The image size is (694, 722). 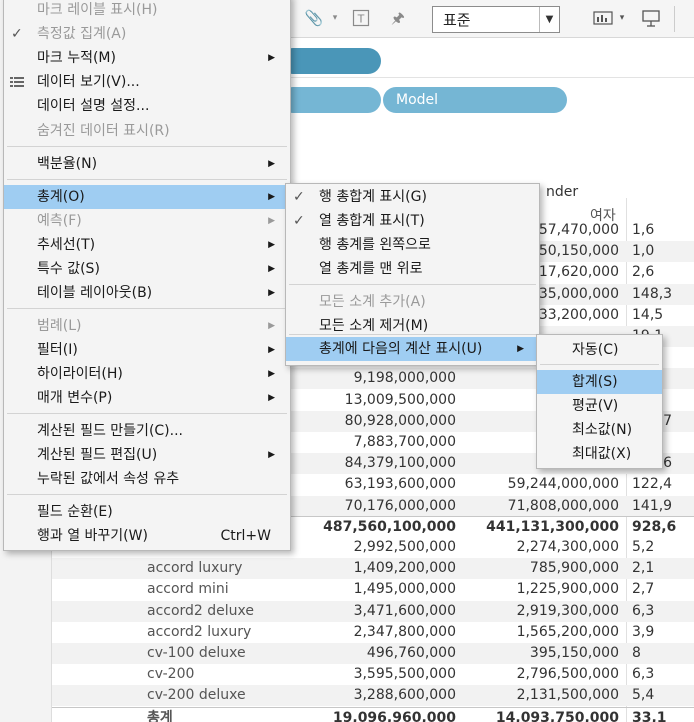 I want to click on menu-item-label: 특수 값(S), so click(x=68, y=269).